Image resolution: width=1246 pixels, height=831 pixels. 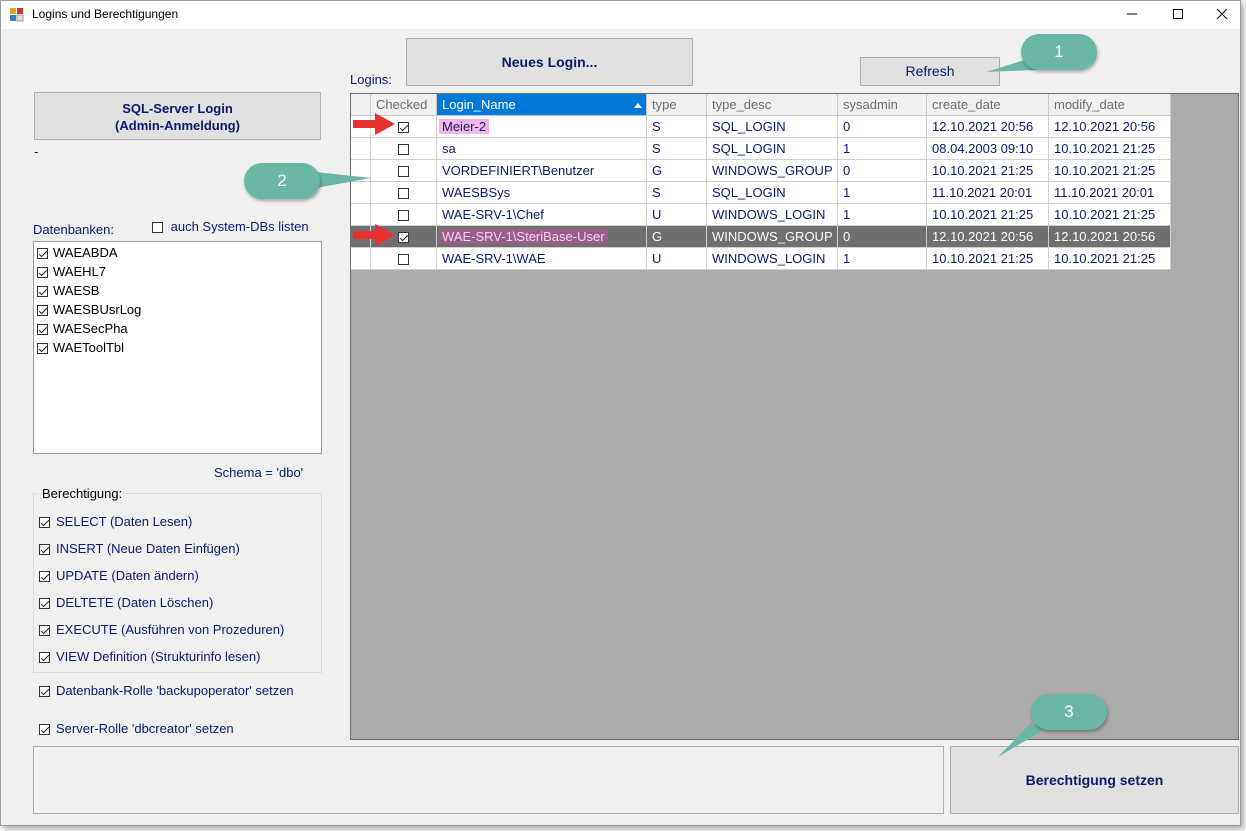 What do you see at coordinates (542, 215) in the screenshot?
I see `login-name-cell: WAE-SRV-1\Chef` at bounding box center [542, 215].